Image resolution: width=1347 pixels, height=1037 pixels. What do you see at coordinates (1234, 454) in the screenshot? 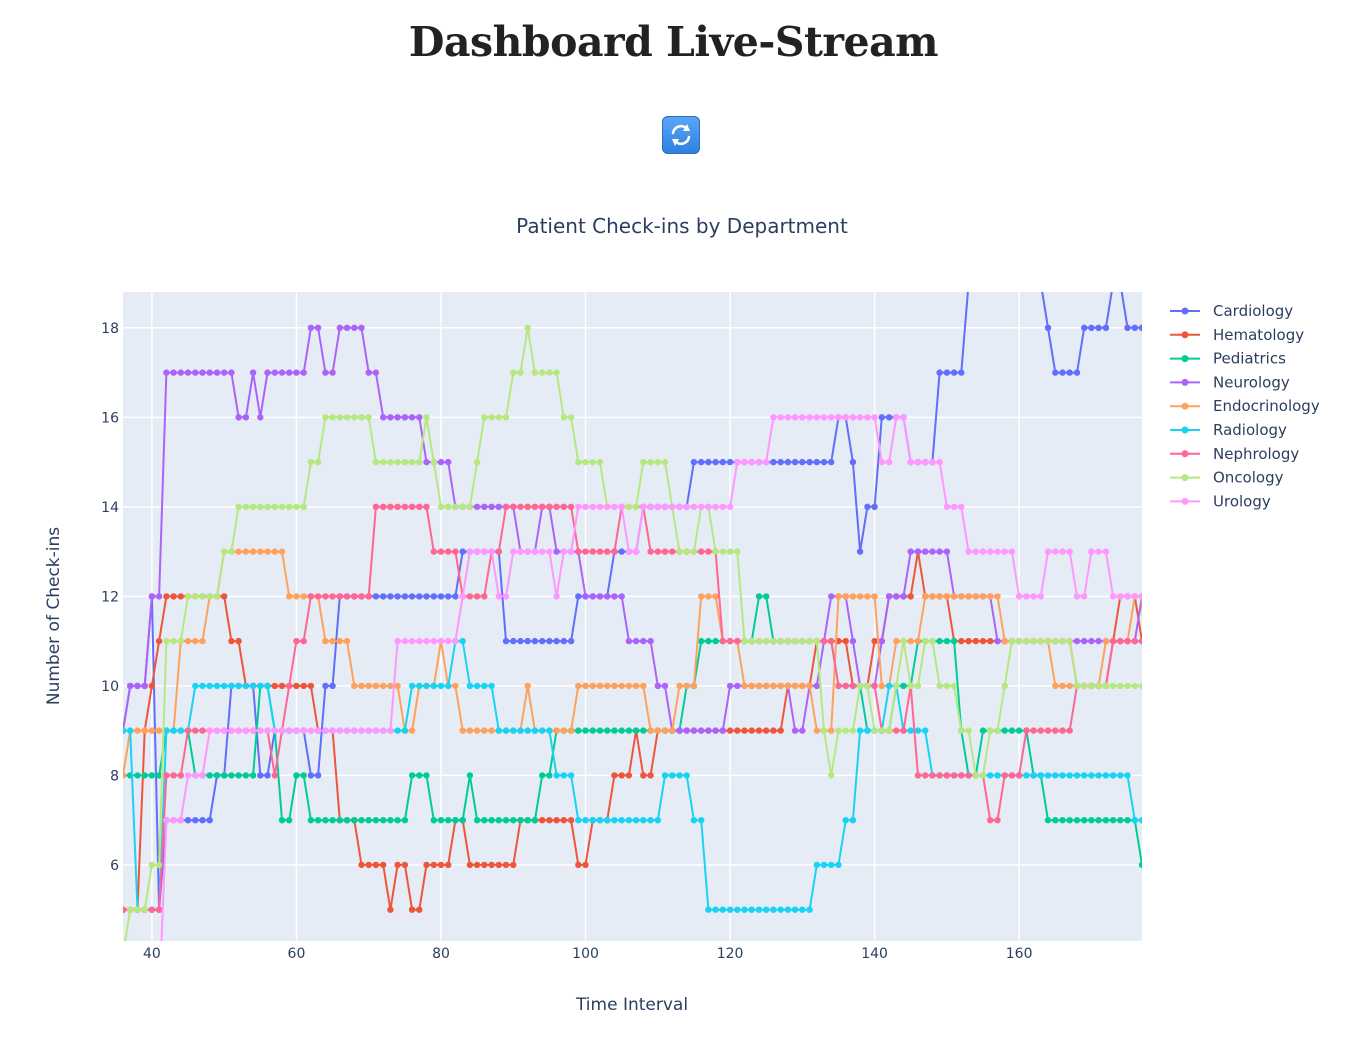
I see `legend-item: Nephrology` at bounding box center [1234, 454].